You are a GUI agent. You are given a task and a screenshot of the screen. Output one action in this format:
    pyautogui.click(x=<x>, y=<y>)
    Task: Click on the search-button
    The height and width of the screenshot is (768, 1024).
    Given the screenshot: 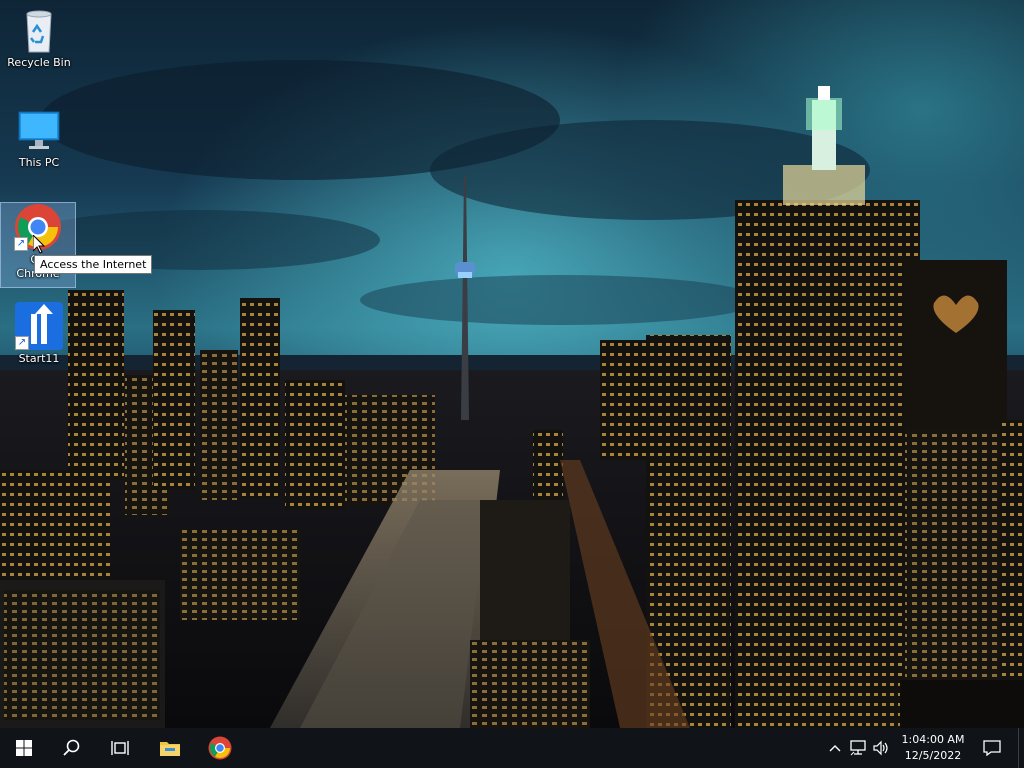 What is the action you would take?
    pyautogui.click(x=72, y=748)
    